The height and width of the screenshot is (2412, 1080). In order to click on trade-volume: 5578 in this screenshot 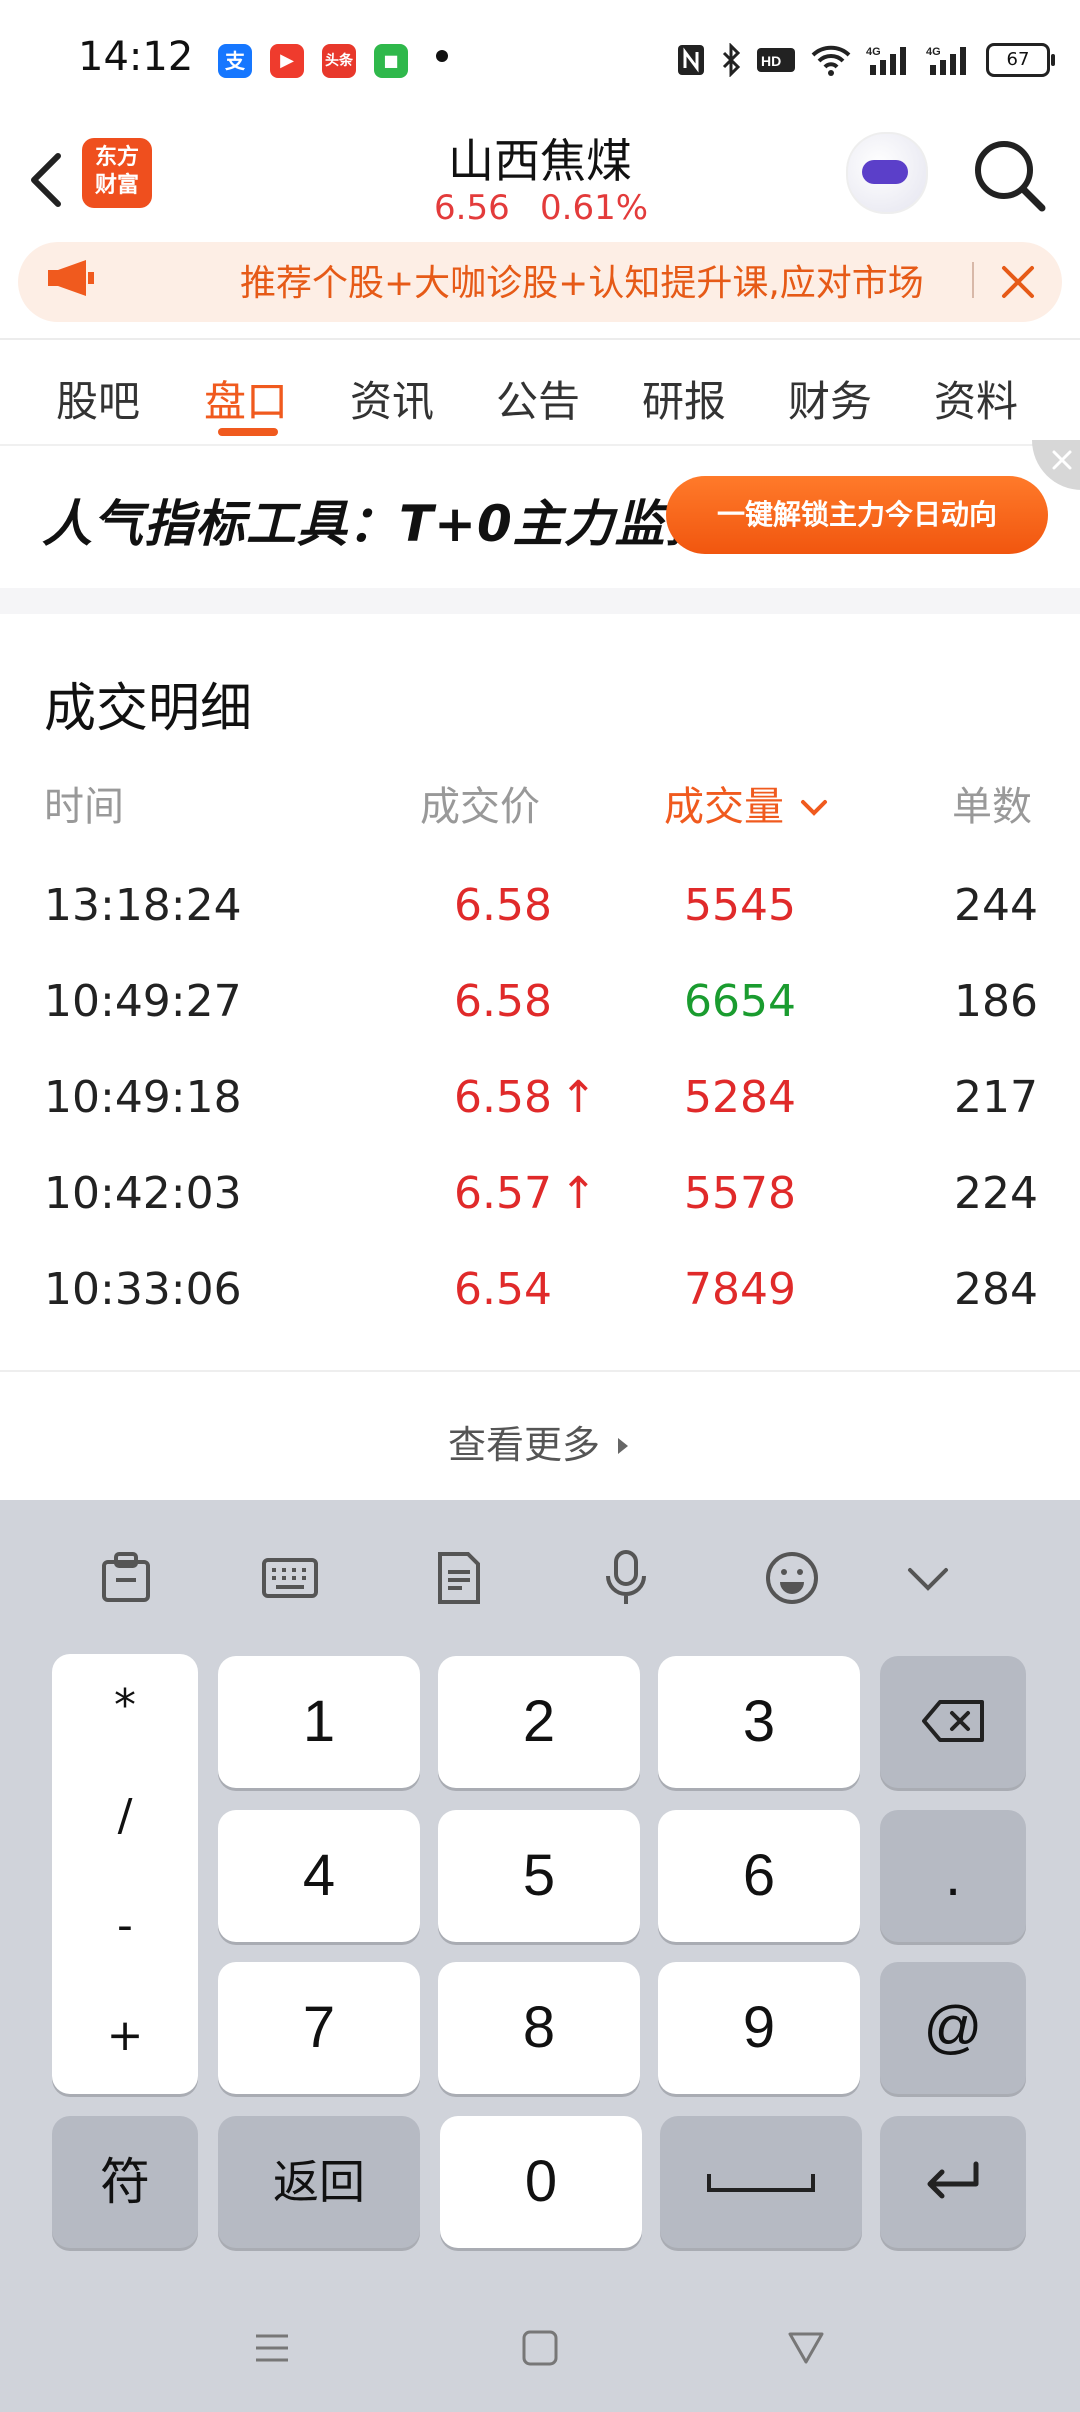, I will do `click(740, 1193)`.